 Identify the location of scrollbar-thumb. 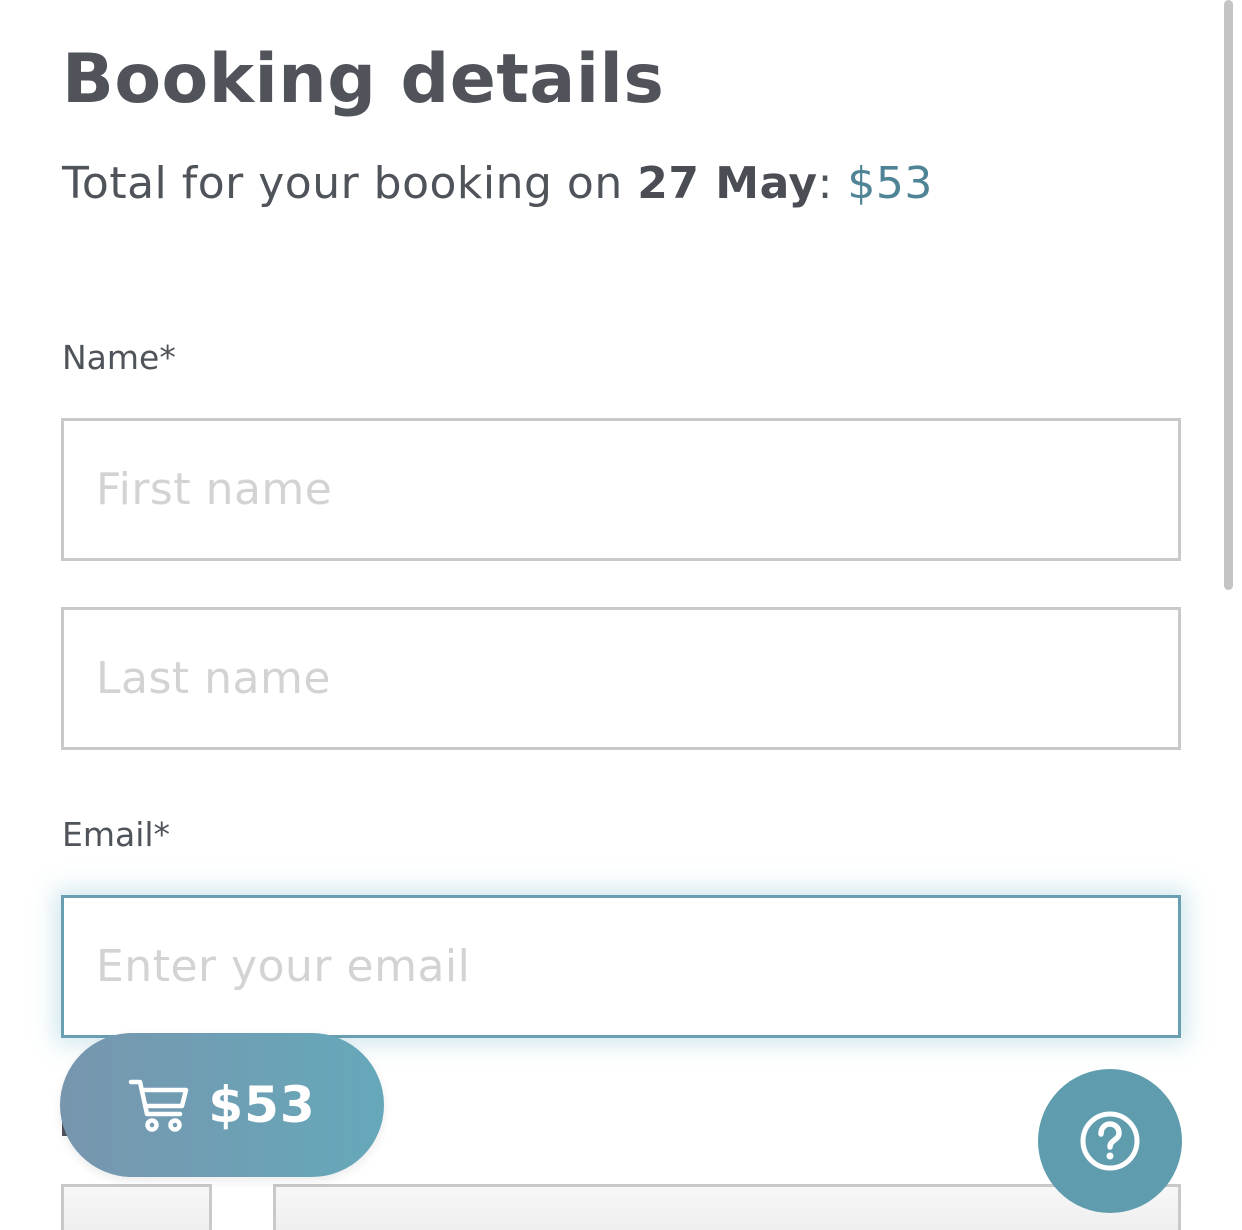
(1228, 295).